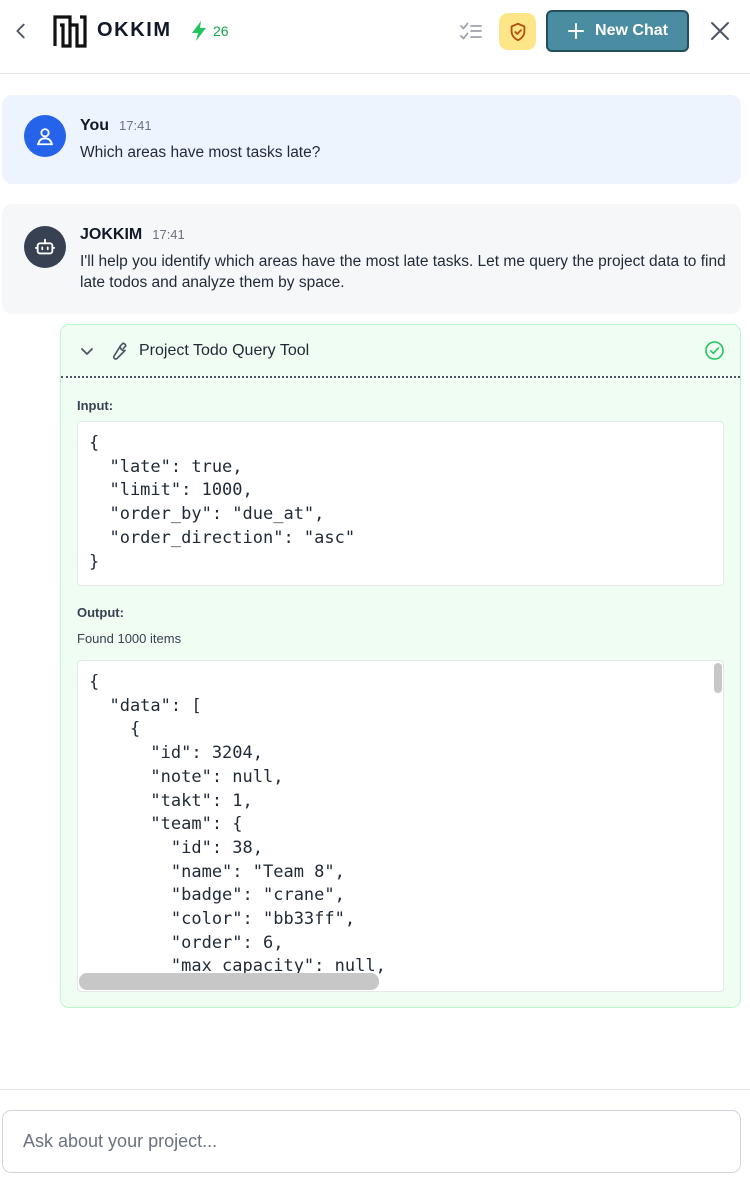 Image resolution: width=750 pixels, height=1184 pixels. I want to click on app-header: OKKIM 26 New Chat, so click(375, 37).